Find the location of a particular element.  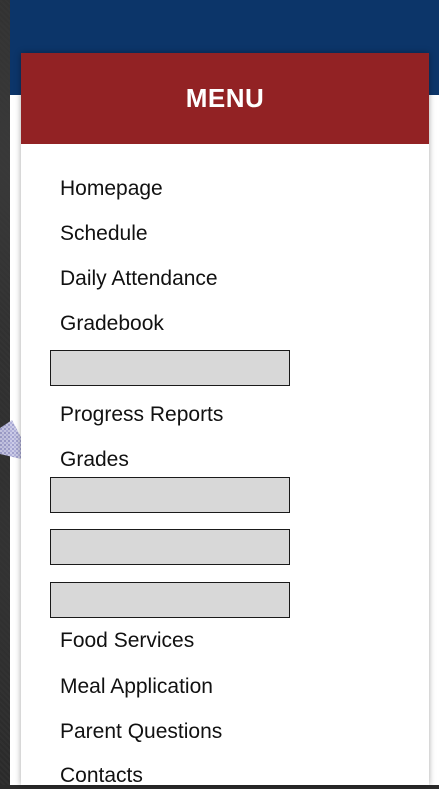

menu-header: MENU is located at coordinates (225, 98).